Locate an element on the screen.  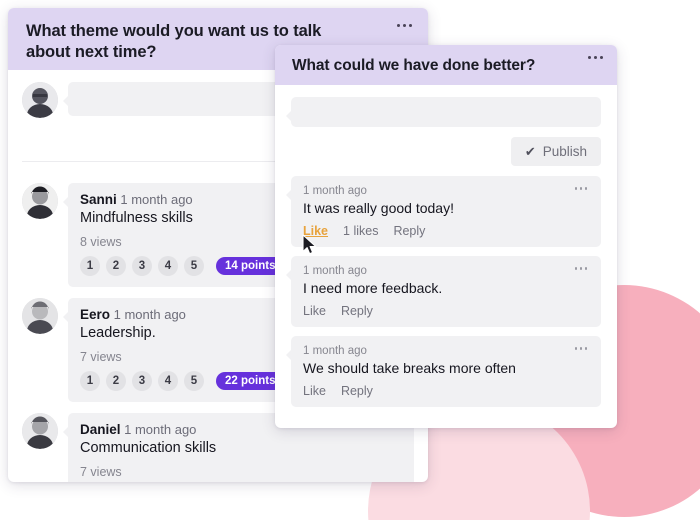
comment-text: I need more feedback. is located at coordinates (373, 288).